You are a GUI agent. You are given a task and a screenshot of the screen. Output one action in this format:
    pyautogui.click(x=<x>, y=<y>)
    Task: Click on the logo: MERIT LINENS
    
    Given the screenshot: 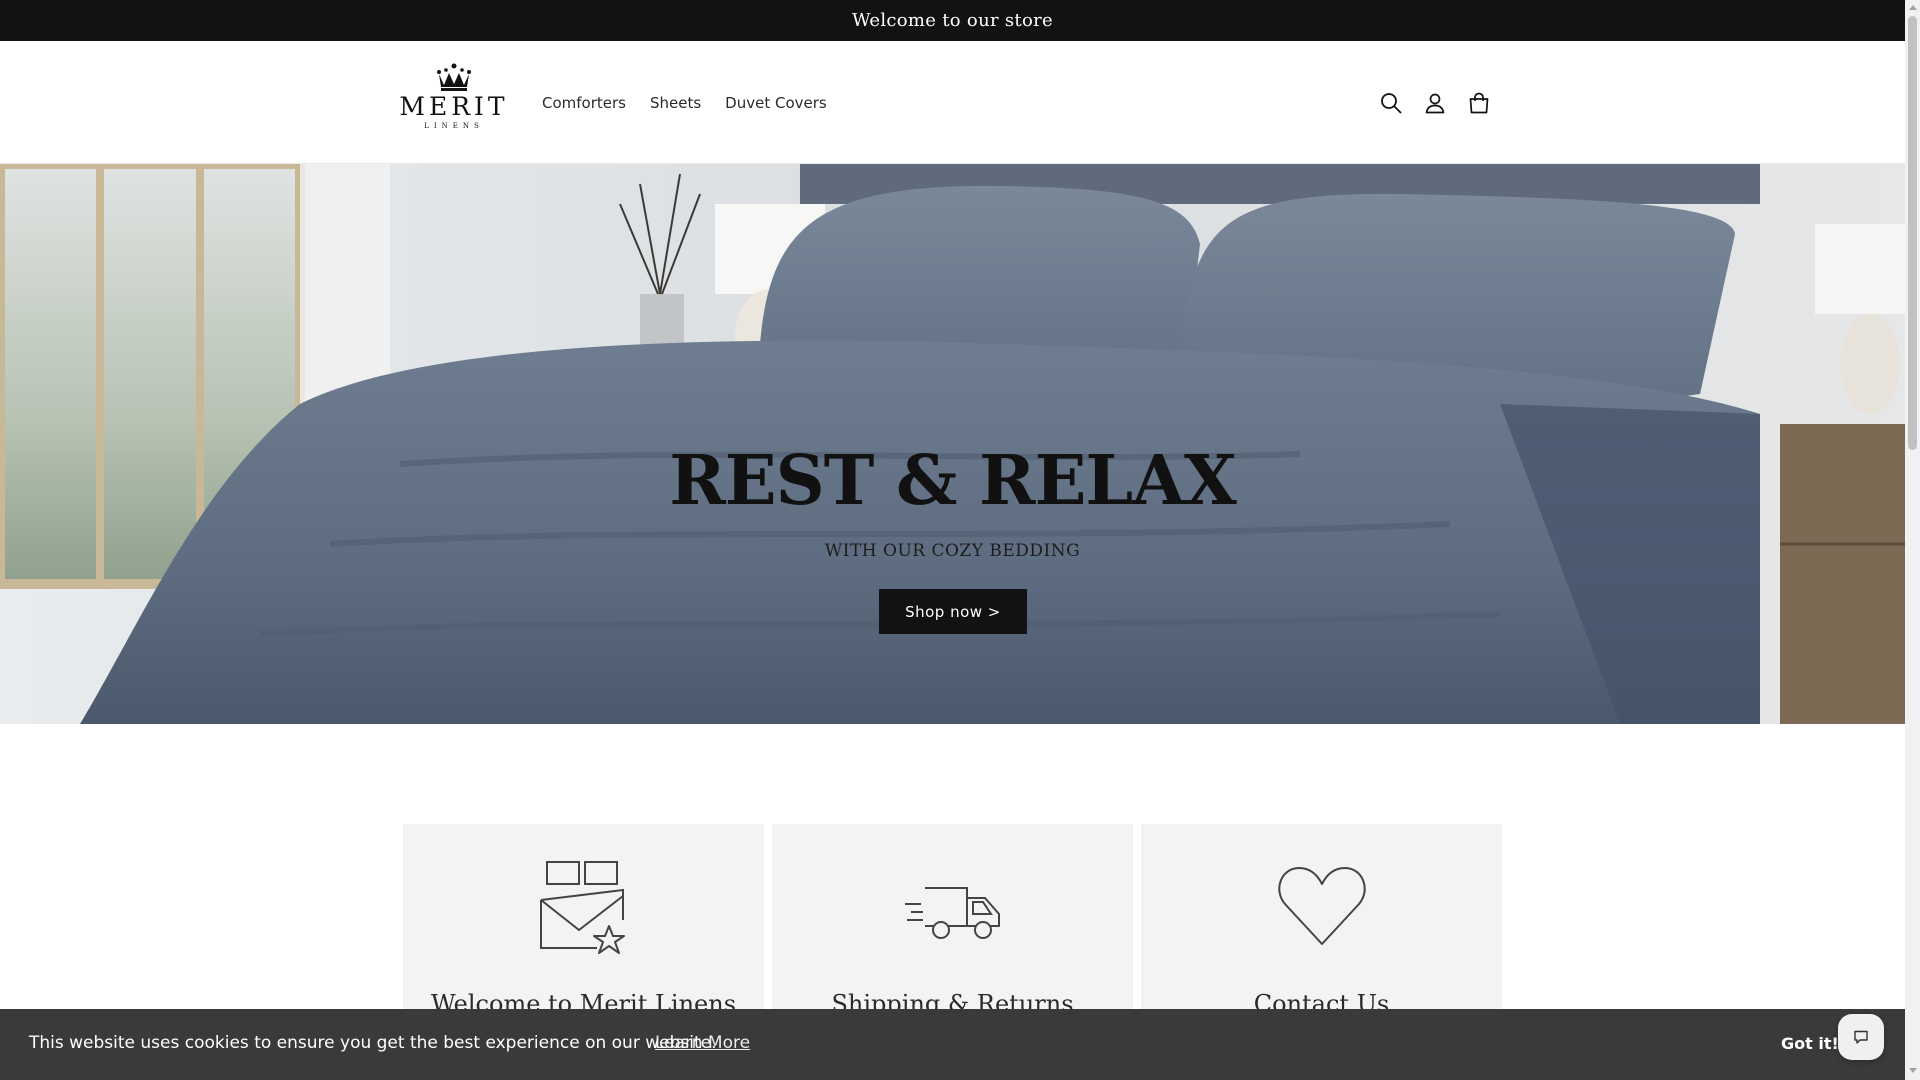 What is the action you would take?
    pyautogui.click(x=454, y=102)
    